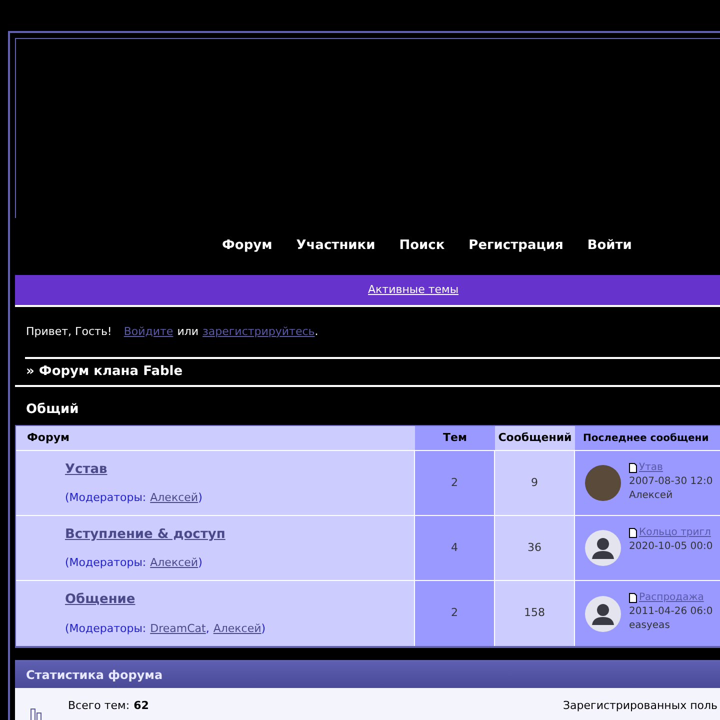  Describe the element at coordinates (258, 332) in the screenshot. I see `register-link: зарегистрируйтесь` at that location.